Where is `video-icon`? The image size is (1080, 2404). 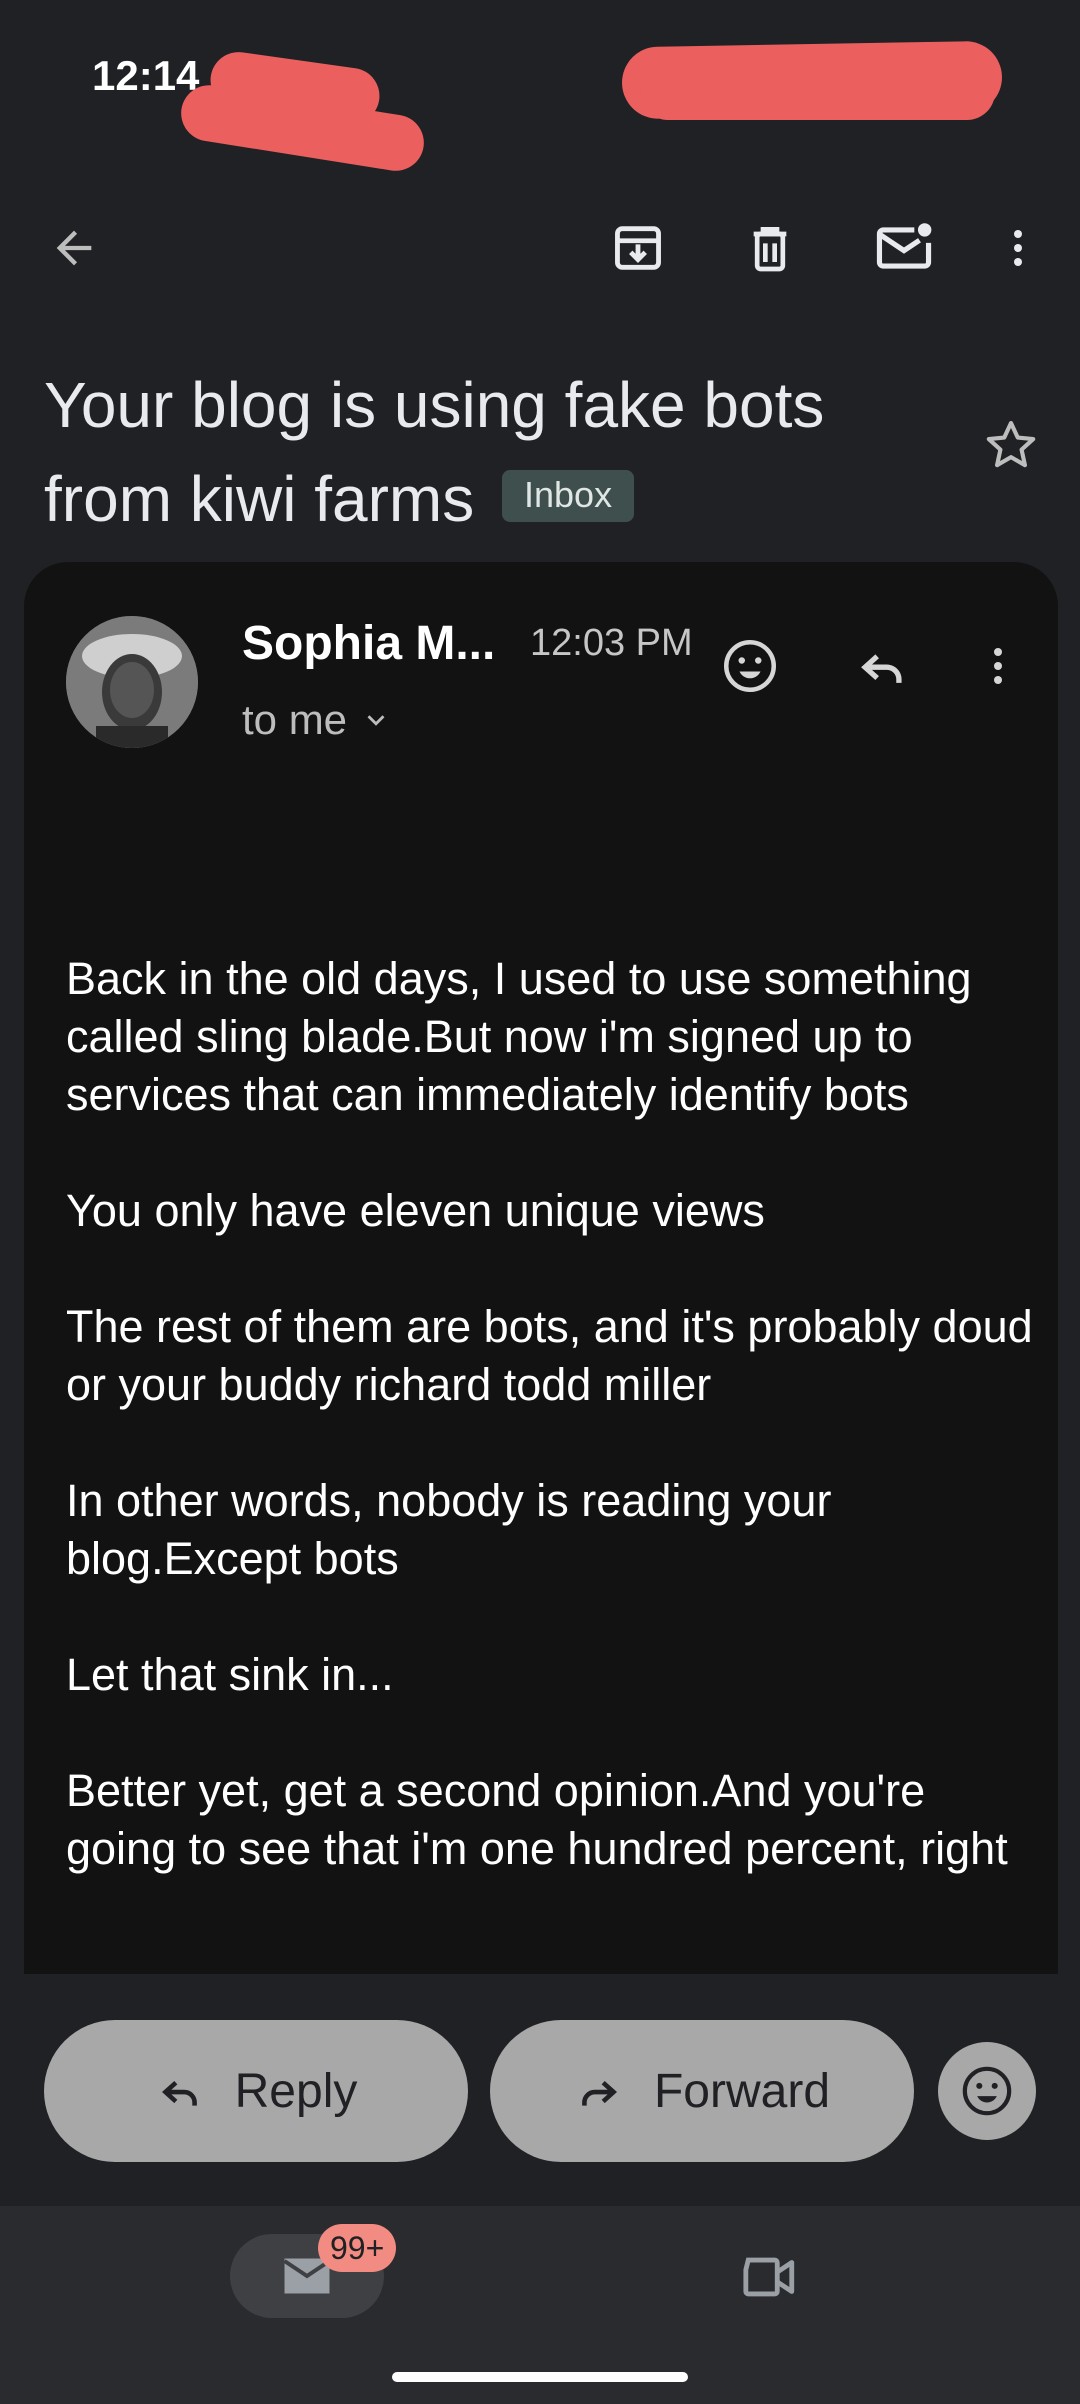 video-icon is located at coordinates (769, 2277).